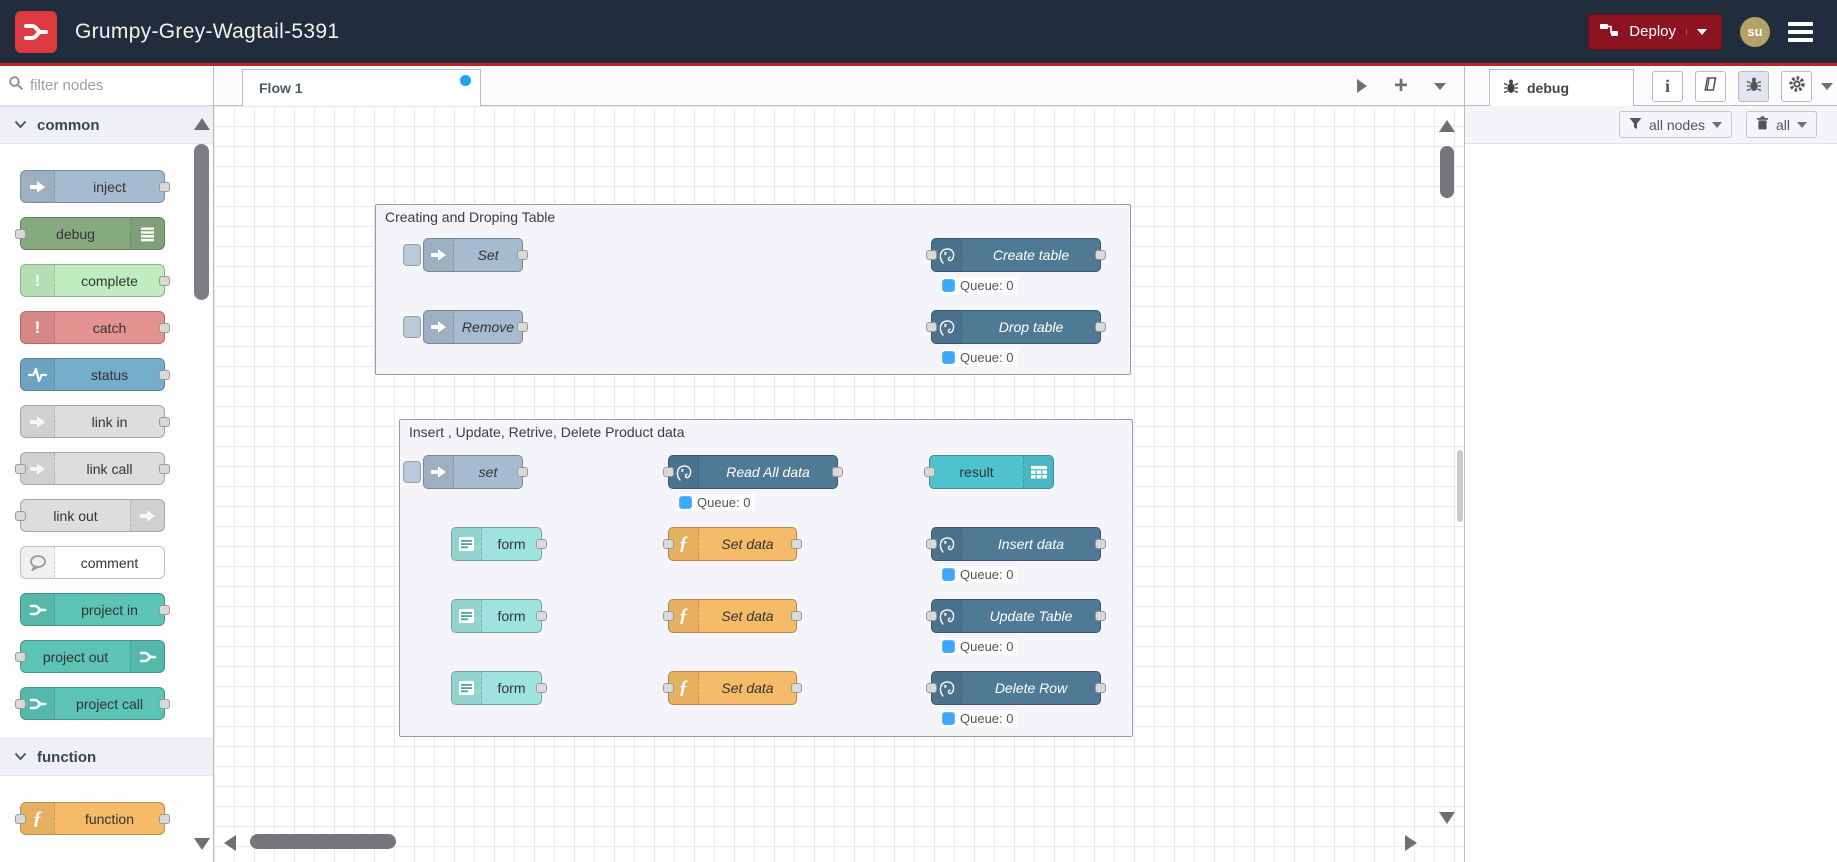 This screenshot has height=862, width=1837. I want to click on palette-category-function: function, so click(106, 757).